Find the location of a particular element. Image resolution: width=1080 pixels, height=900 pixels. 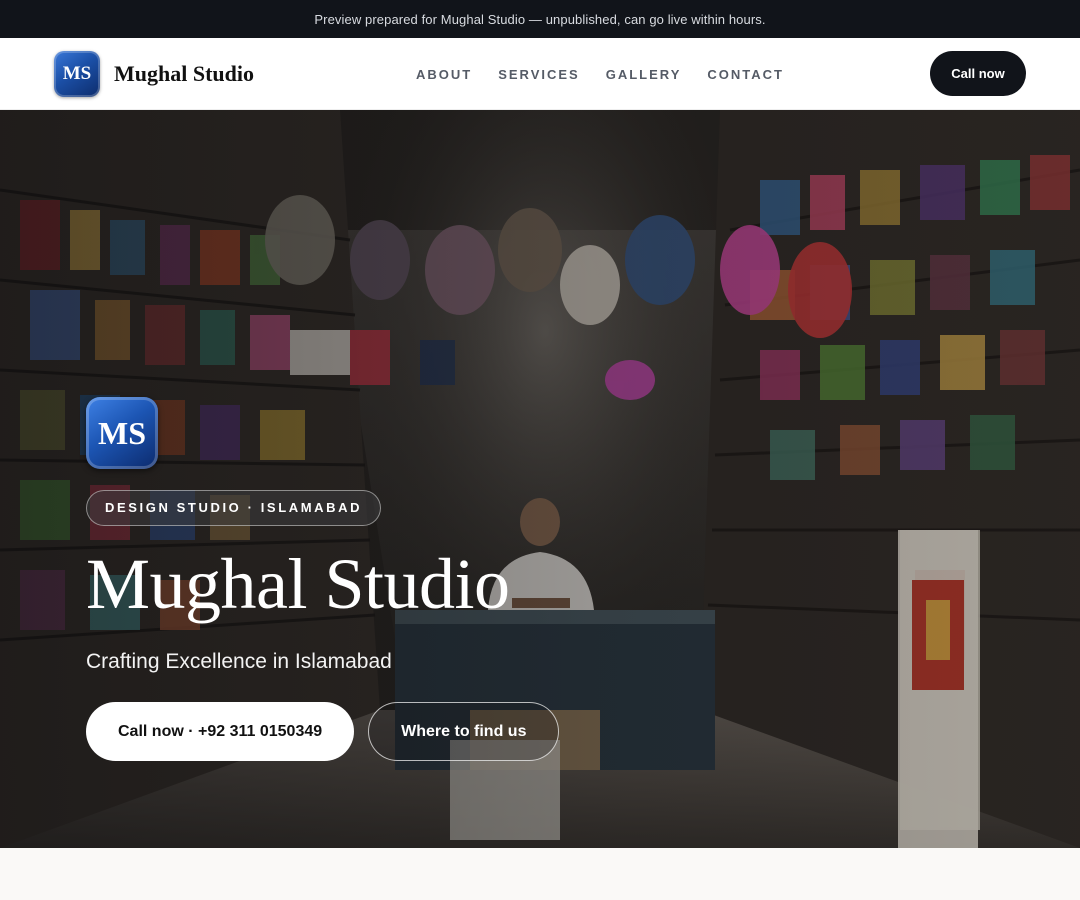

hero-logo-badge: MS is located at coordinates (122, 433).